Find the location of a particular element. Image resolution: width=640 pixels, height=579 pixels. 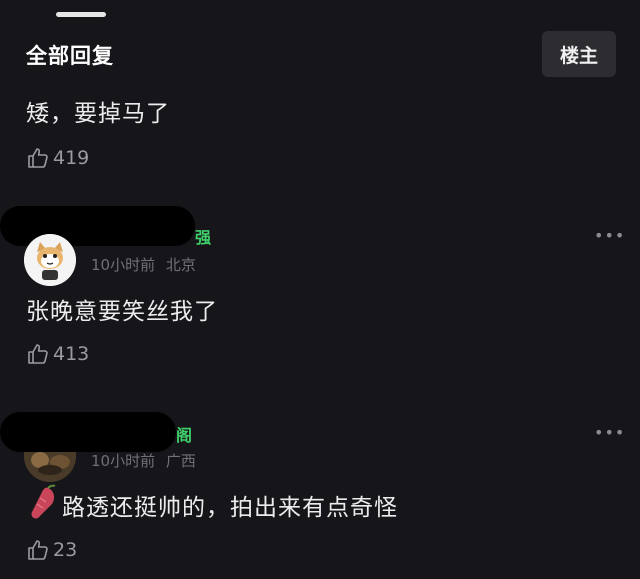

username: 阁 is located at coordinates (184, 434).